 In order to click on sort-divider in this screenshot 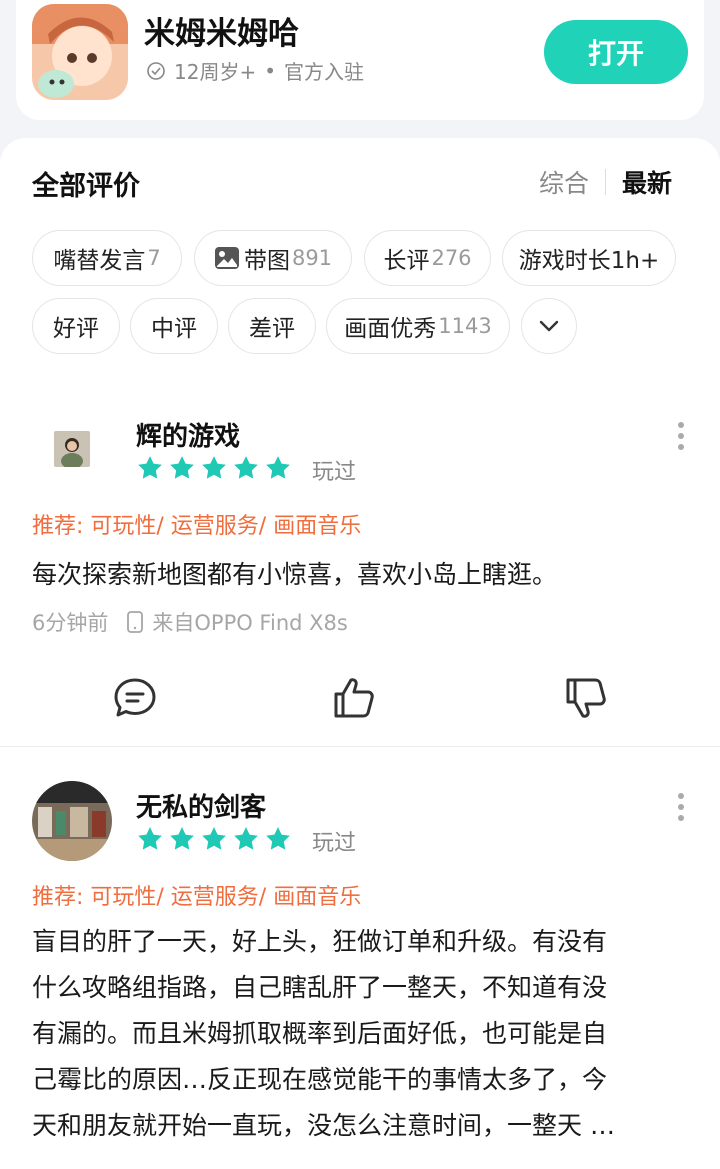, I will do `click(605, 182)`.